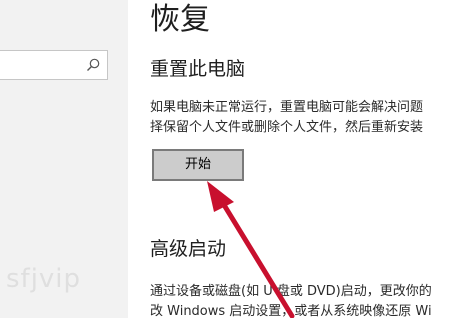 Image resolution: width=472 pixels, height=322 pixels. What do you see at coordinates (198, 165) in the screenshot?
I see `start-button: 开始` at bounding box center [198, 165].